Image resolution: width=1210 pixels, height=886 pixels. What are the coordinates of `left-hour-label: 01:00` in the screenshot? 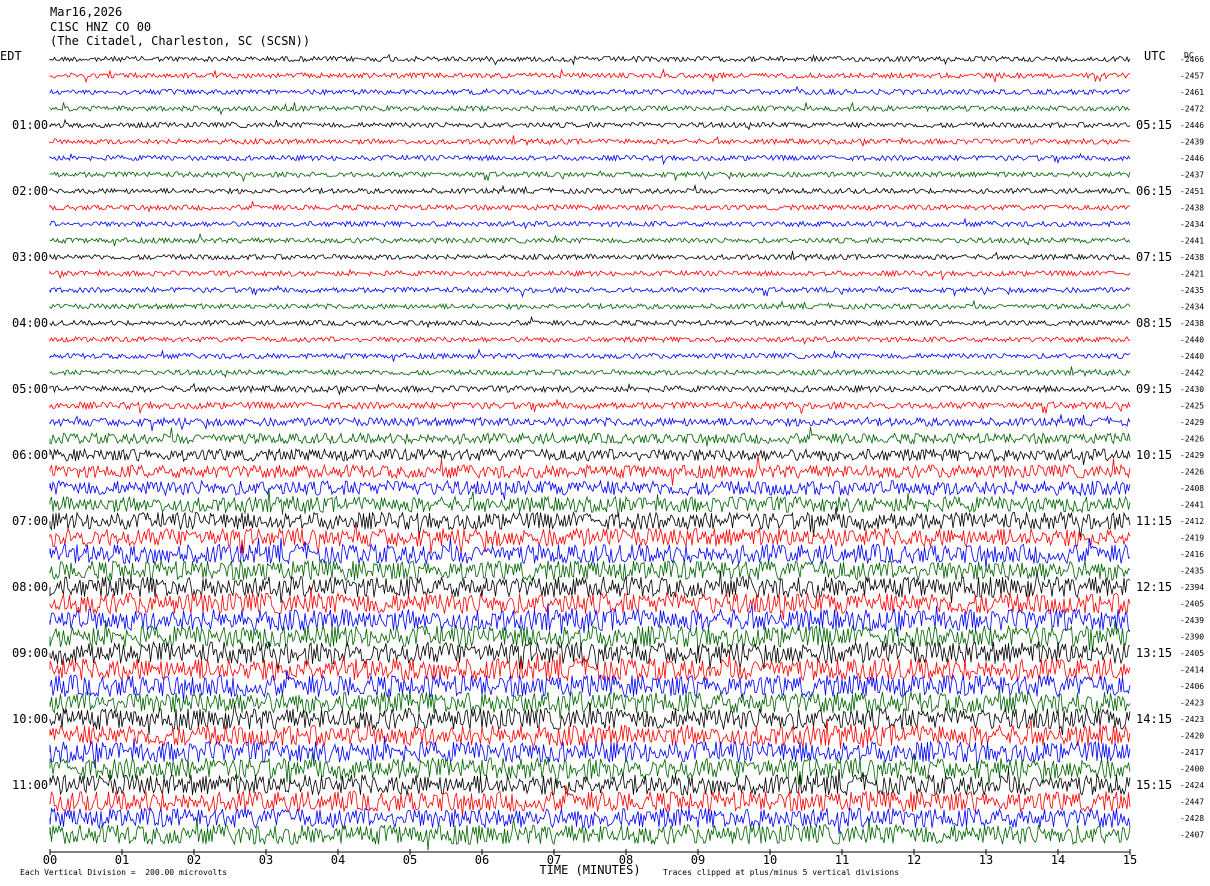 It's located at (30, 125).